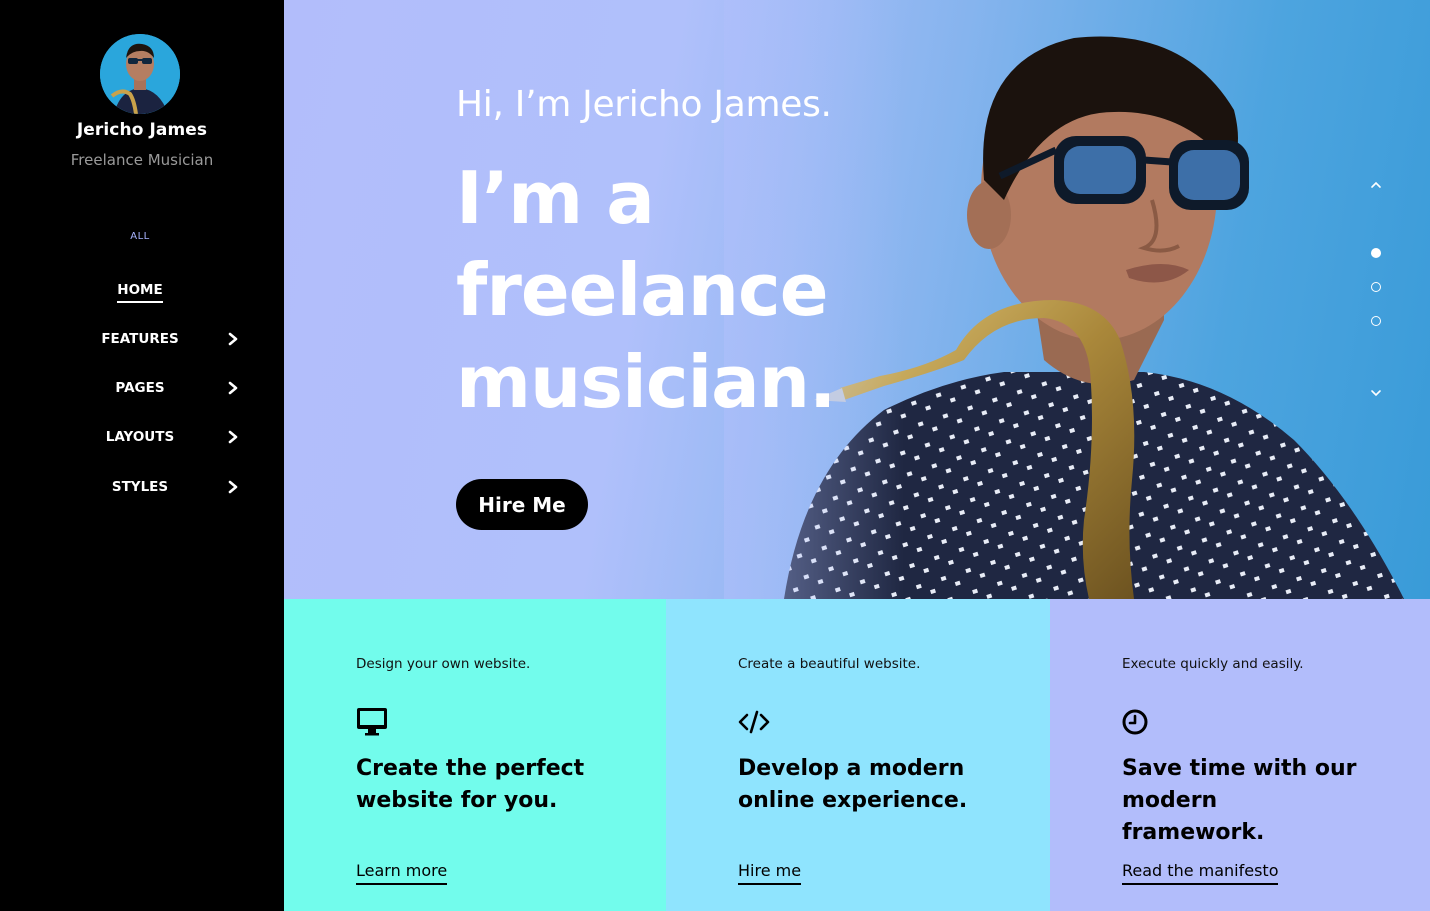  I want to click on sidebar-item-features: FEATURES, so click(142, 338).